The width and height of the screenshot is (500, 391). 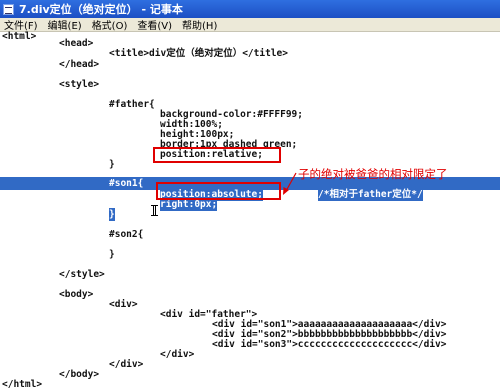 I want to click on menu-bar: 文件(F) 编辑(E) 格式(O) 查看(V) 帮助(H), so click(x=250, y=25).